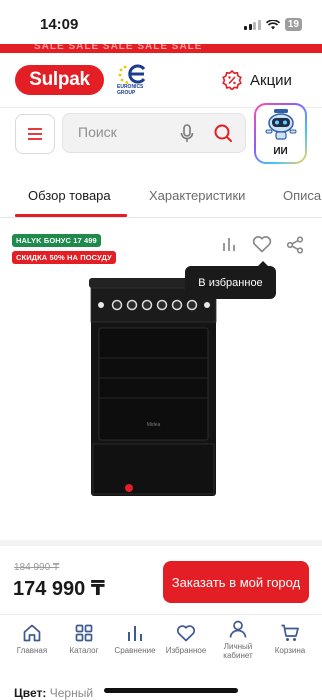 This screenshot has width=322, height=700. What do you see at coordinates (186, 650) in the screenshot?
I see `nav-label-favorites: Избранное` at bounding box center [186, 650].